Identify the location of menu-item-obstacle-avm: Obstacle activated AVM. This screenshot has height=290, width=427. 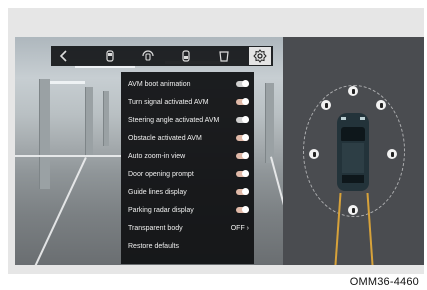
(188, 138).